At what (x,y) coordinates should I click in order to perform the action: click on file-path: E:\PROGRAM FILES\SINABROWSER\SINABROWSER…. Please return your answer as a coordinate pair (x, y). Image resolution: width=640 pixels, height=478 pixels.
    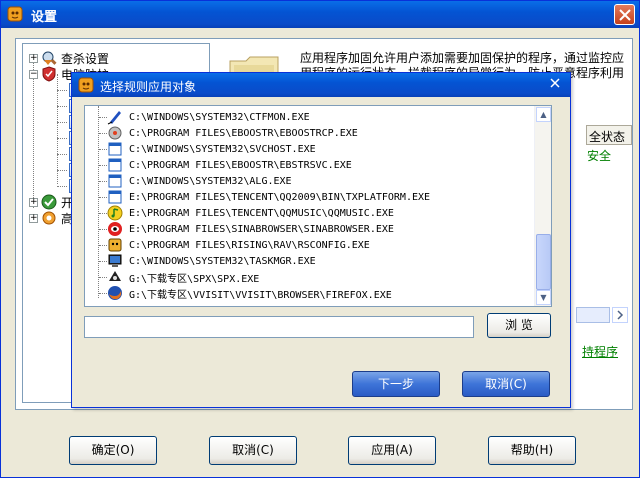
    Looking at the image, I should click on (261, 229).